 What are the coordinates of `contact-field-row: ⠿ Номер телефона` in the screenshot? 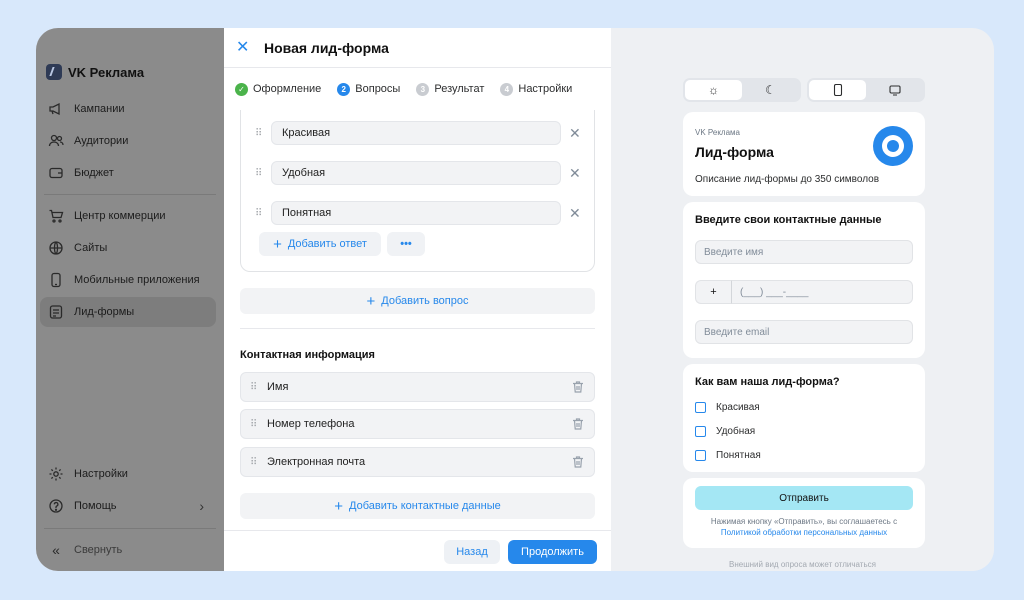 It's located at (417, 424).